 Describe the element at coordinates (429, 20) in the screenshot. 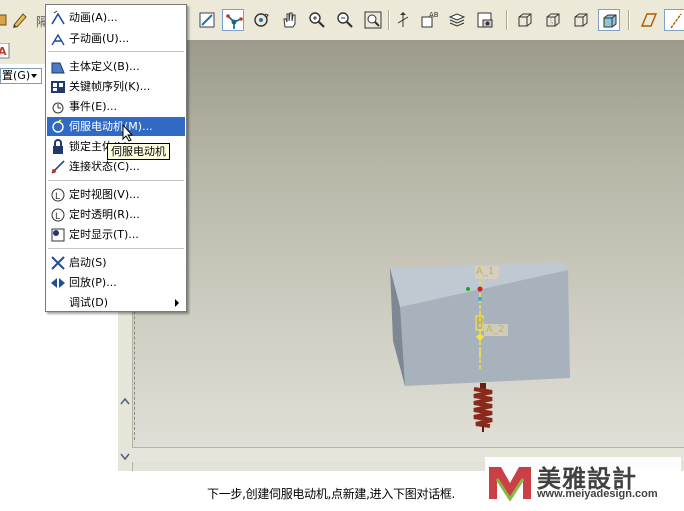

I see `view-manager-icon: AB` at that location.